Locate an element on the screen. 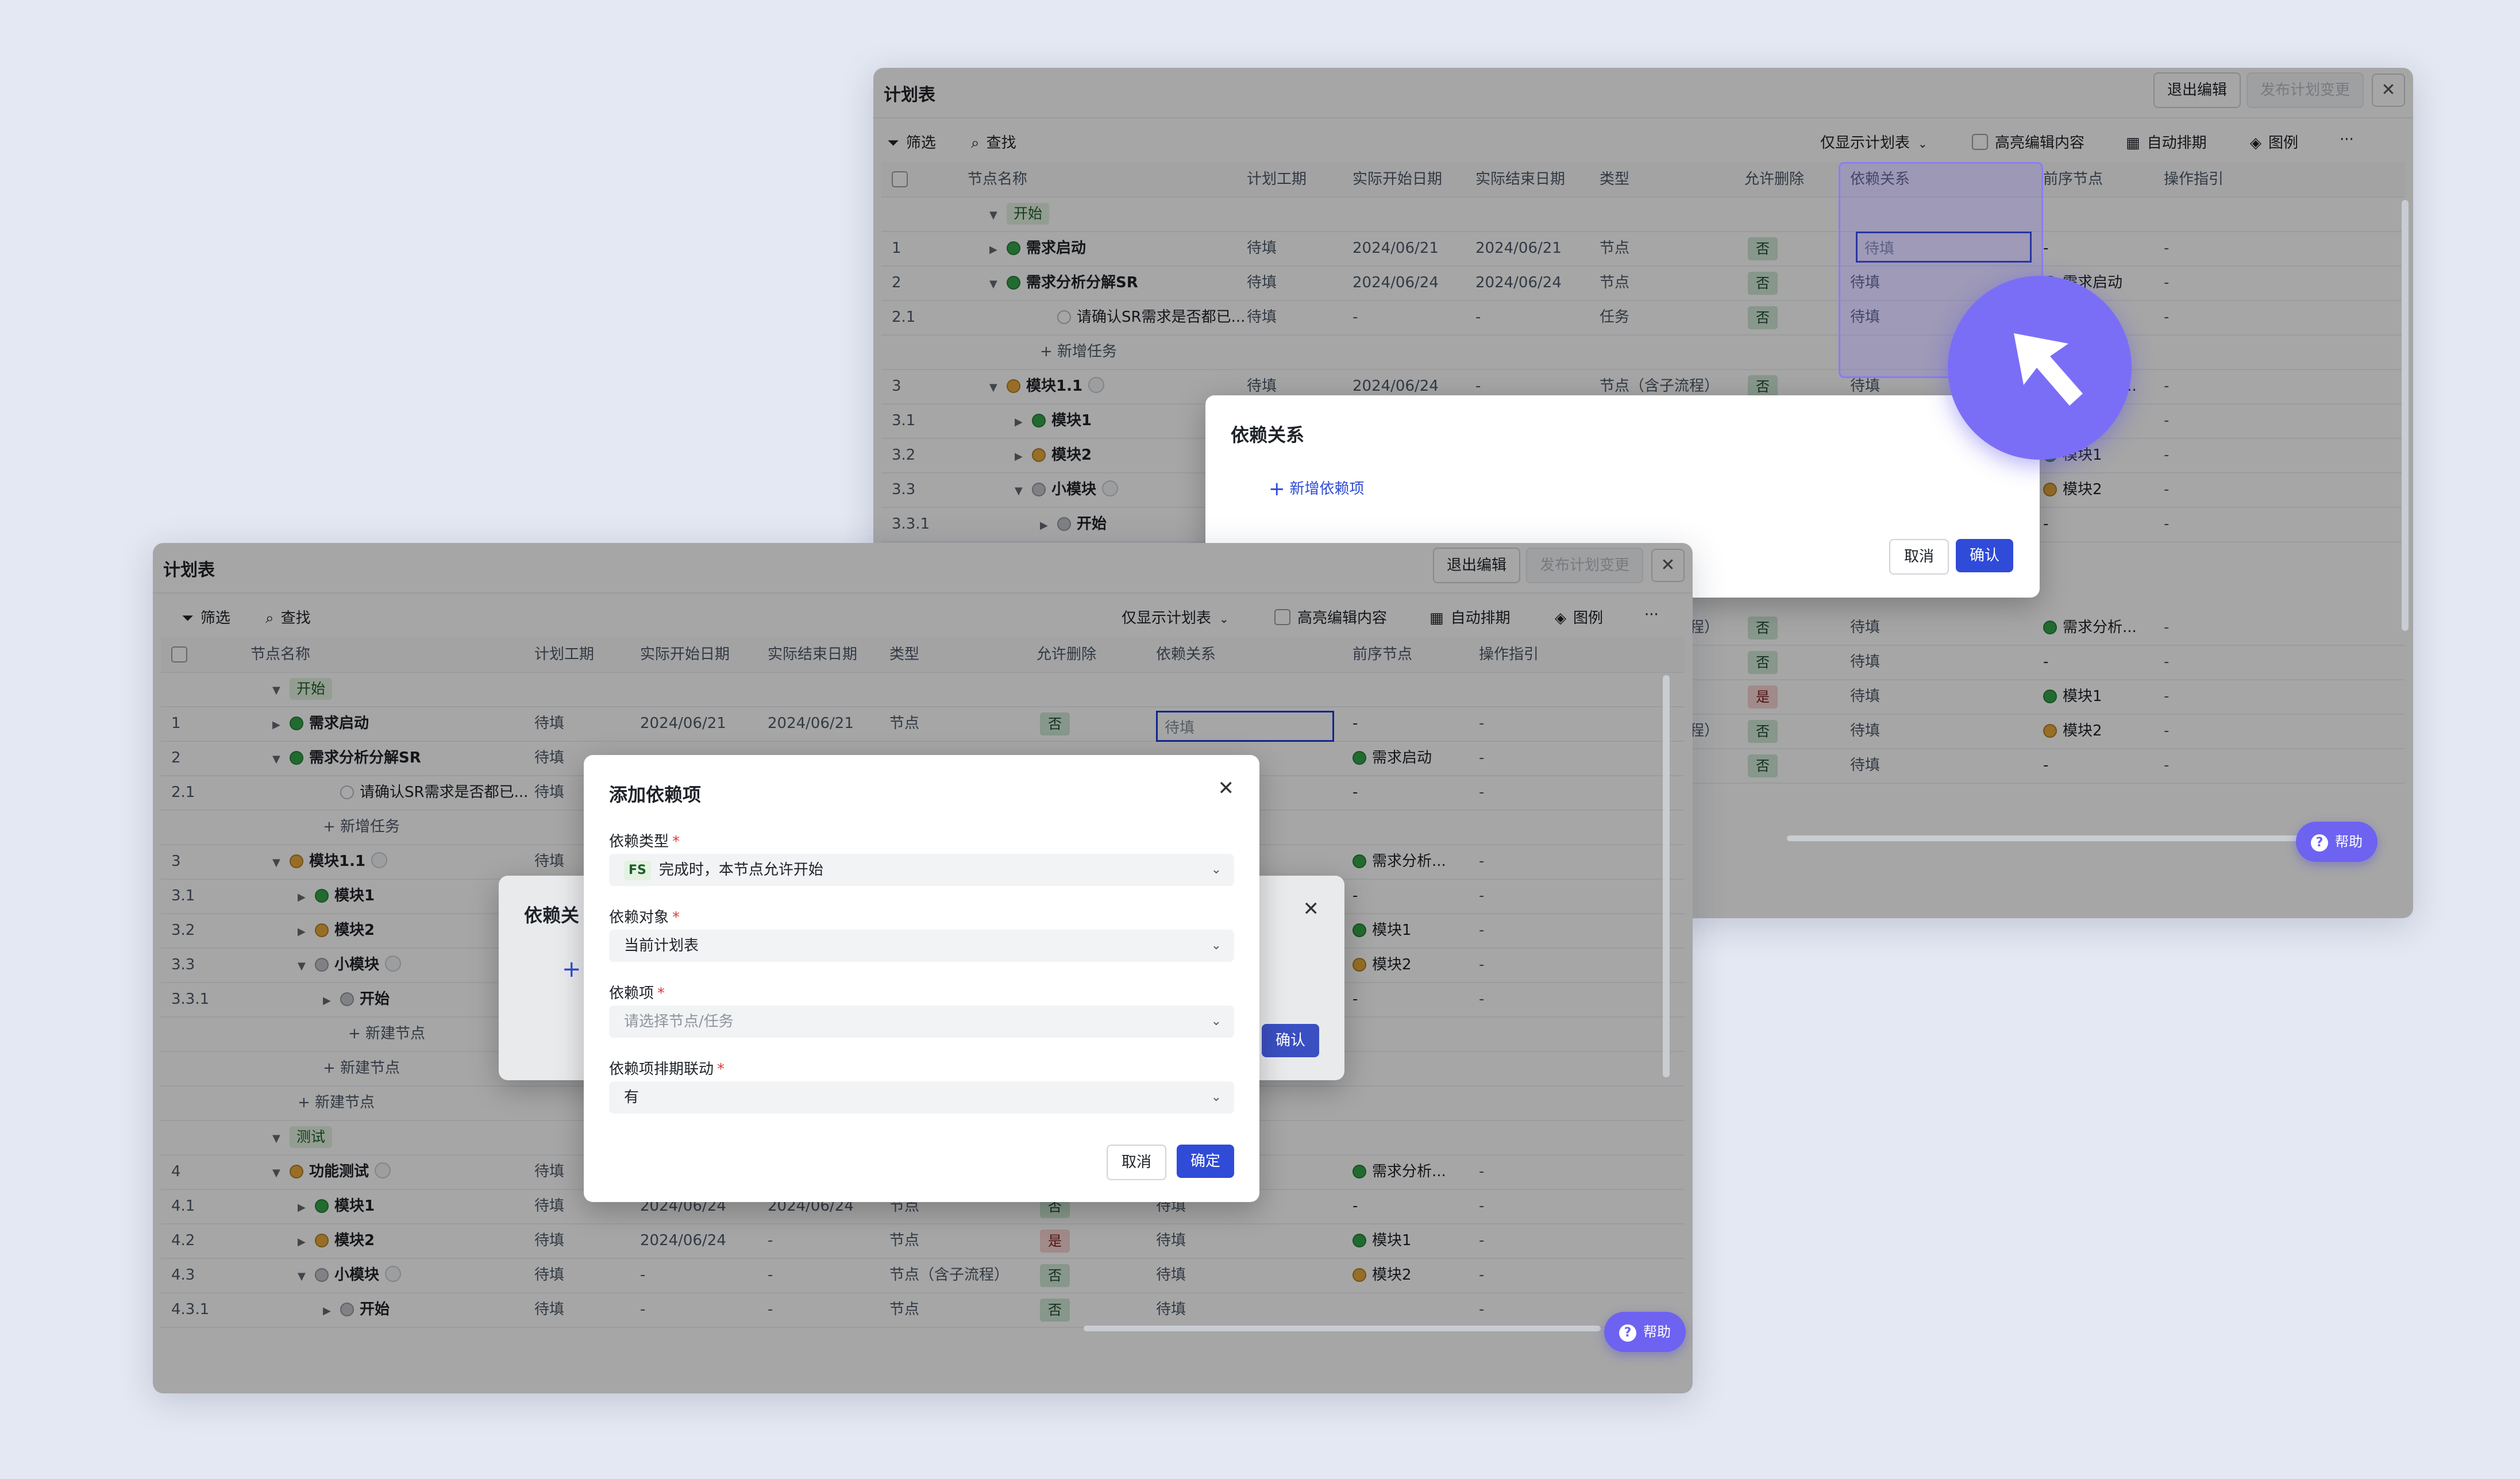 This screenshot has height=1479, width=2520. field-select: 请选择节点/任务 ⌄ is located at coordinates (921, 1022).